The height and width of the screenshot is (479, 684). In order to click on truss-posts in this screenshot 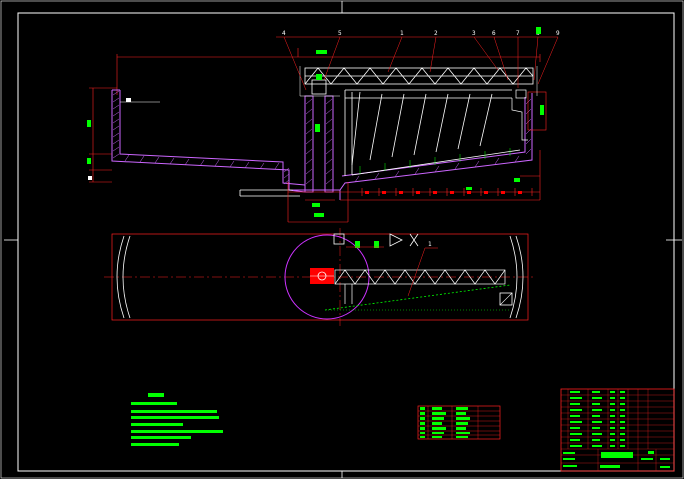, I will do `click(418, 81)`.